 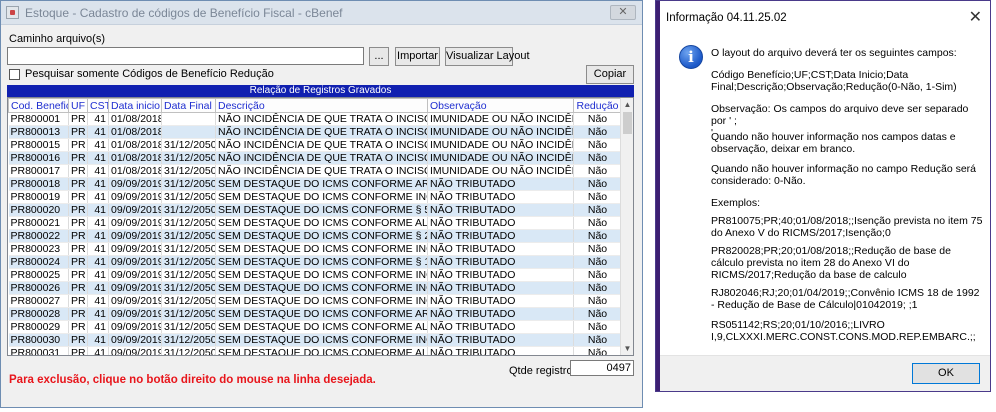 I want to click on column-header: CST, so click(x=98, y=105).